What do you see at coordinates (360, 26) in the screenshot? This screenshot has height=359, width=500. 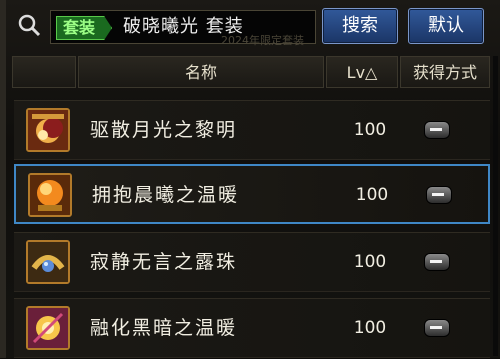 I see `search-button: 搜索` at bounding box center [360, 26].